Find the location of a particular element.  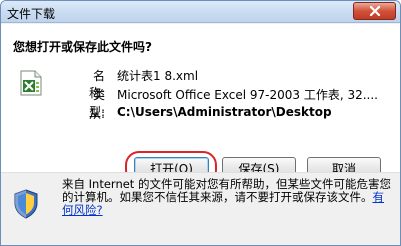

close-button is located at coordinates (374, 11).